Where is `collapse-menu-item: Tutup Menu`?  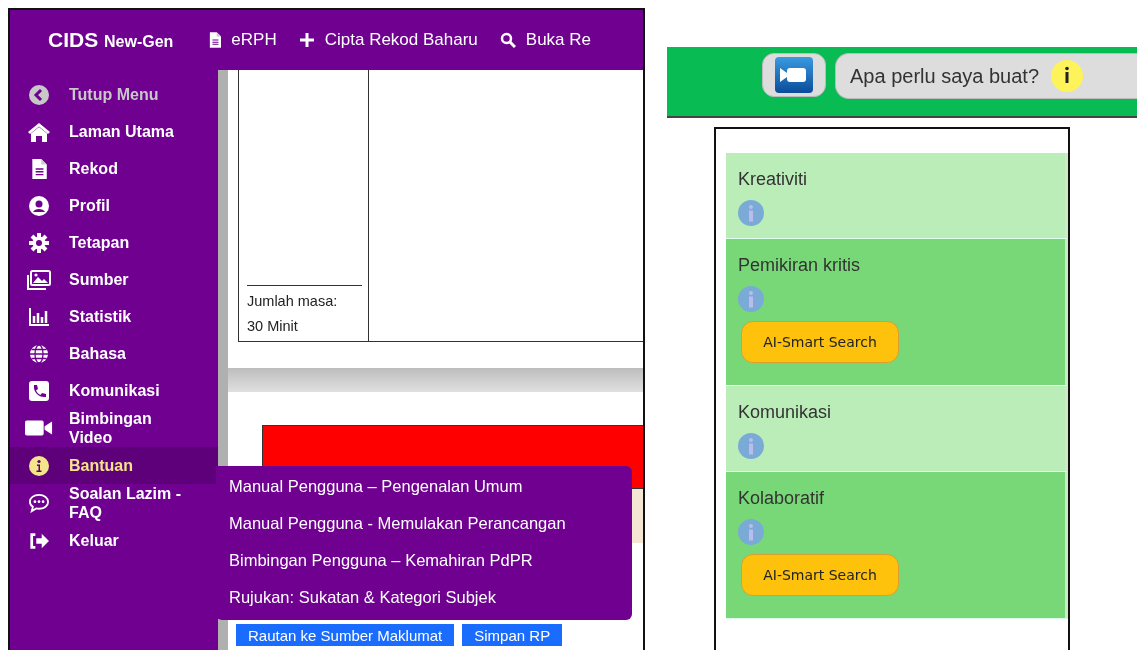
collapse-menu-item: Tutup Menu is located at coordinates (114, 94).